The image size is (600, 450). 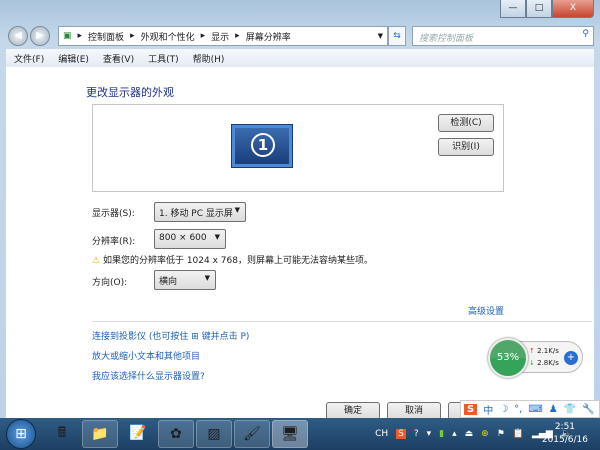 What do you see at coordinates (196, 214) in the screenshot?
I see `display-value: 1. 移动 PC 显示屏` at bounding box center [196, 214].